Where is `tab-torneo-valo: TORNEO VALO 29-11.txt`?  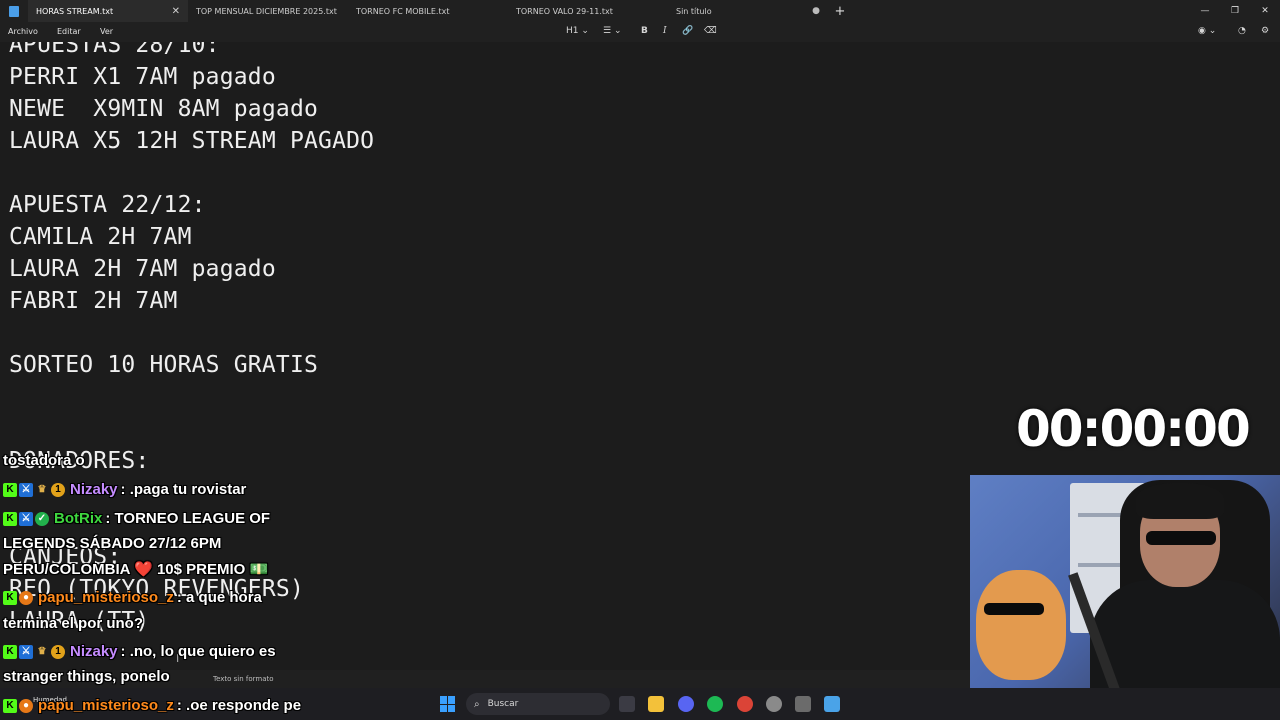 tab-torneo-valo: TORNEO VALO 29-11.txt is located at coordinates (588, 11).